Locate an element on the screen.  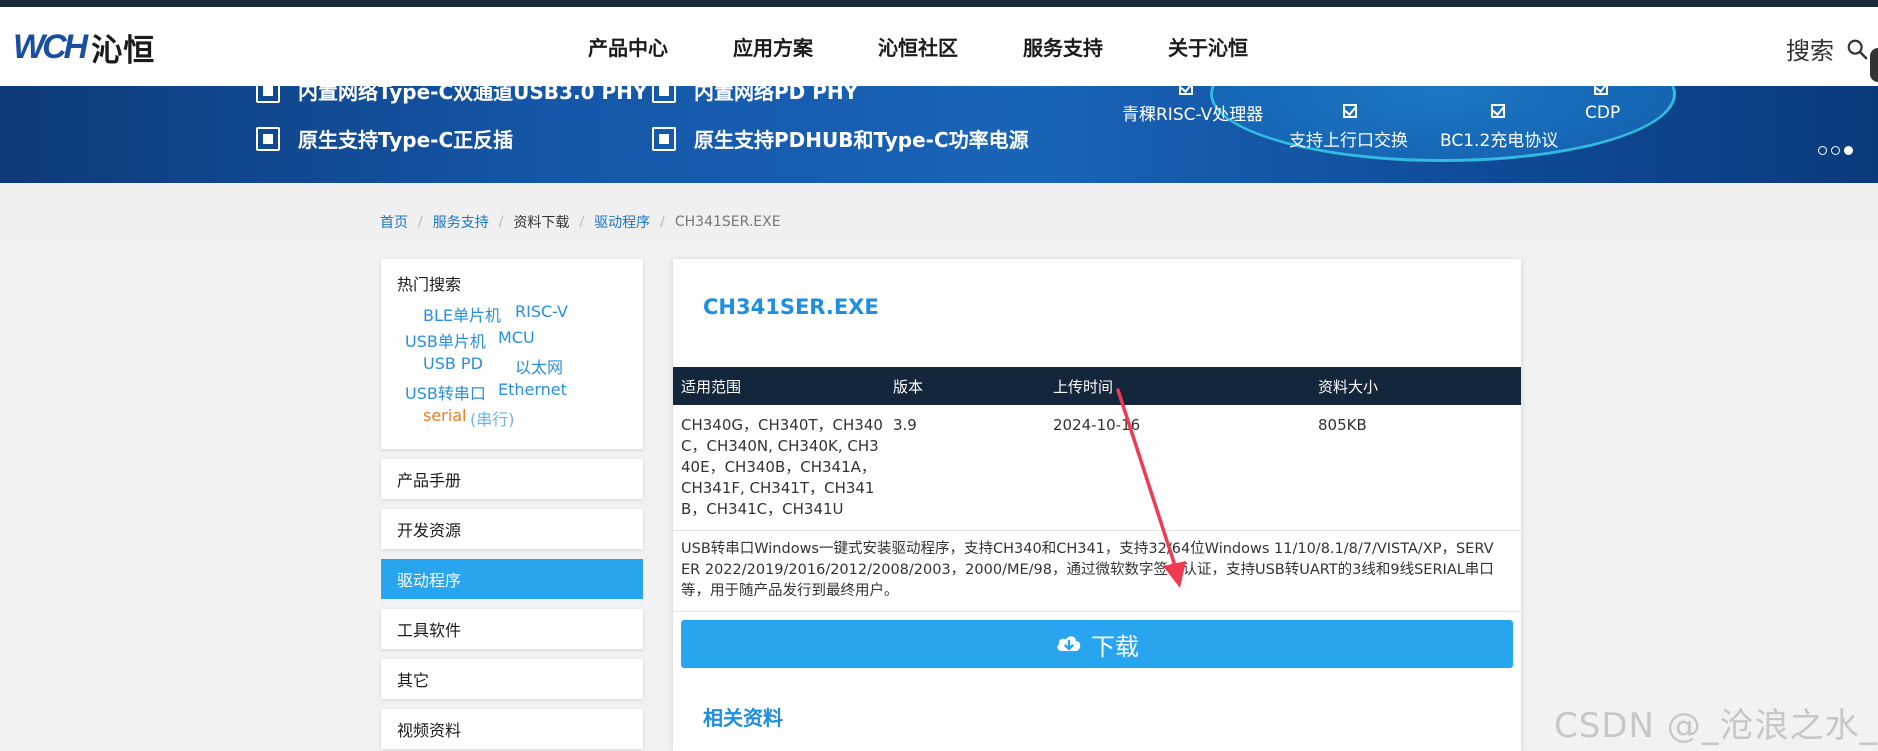
nav-about: 关于沁恒 is located at coordinates (1208, 46).